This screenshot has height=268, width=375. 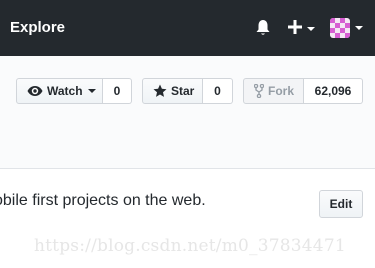 I want to click on watch-button: Watch, so click(x=59, y=91).